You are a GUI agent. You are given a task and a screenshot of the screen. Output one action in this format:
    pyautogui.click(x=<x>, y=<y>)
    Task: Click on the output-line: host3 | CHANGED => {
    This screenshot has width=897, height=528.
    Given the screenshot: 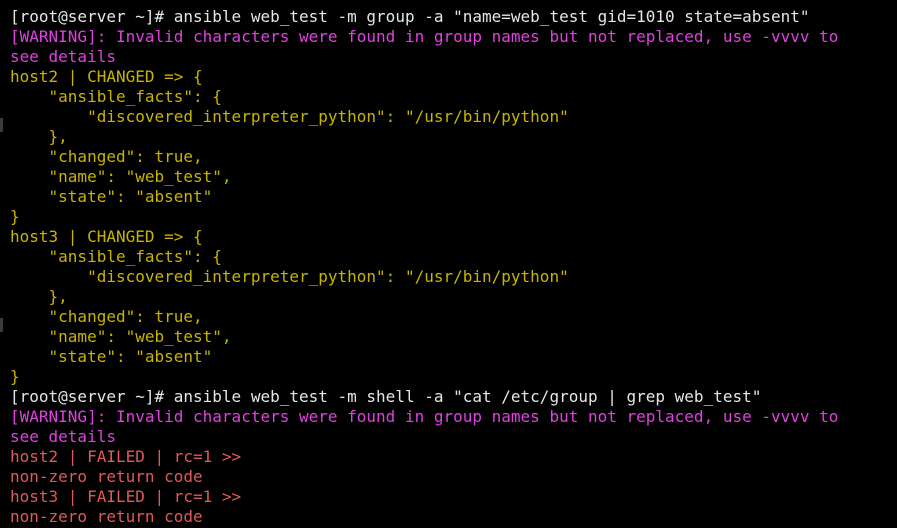 What is the action you would take?
    pyautogui.click(x=106, y=236)
    